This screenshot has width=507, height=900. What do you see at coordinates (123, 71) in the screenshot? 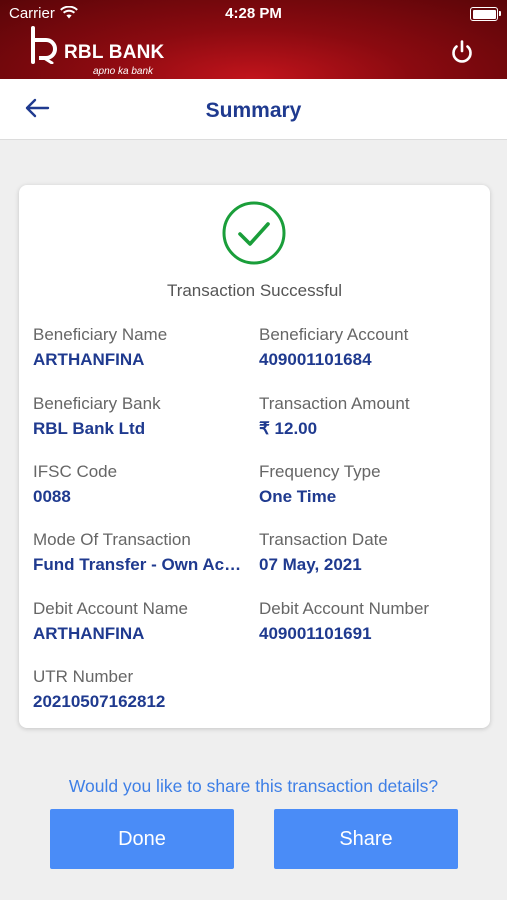
I see `brand-tagline: apno ka bank` at bounding box center [123, 71].